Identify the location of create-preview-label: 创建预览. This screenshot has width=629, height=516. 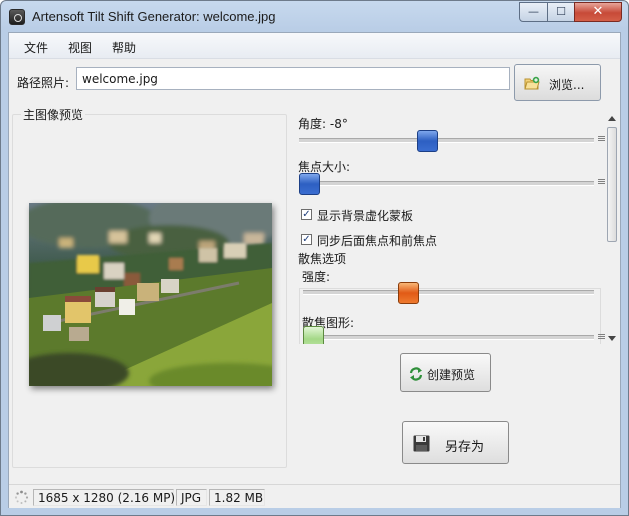
(451, 375).